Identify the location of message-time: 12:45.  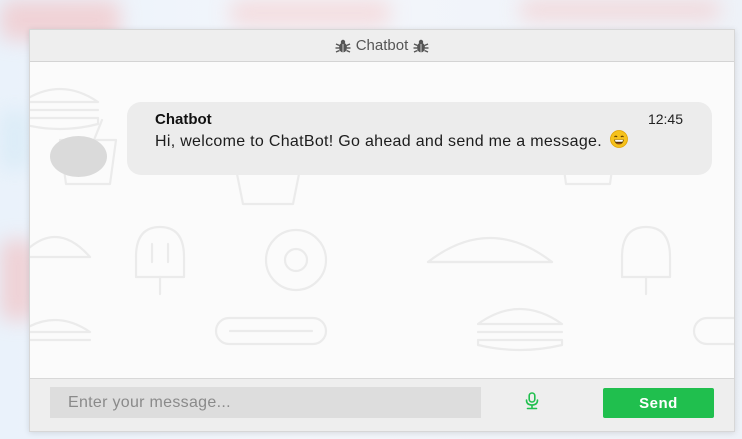
(665, 119).